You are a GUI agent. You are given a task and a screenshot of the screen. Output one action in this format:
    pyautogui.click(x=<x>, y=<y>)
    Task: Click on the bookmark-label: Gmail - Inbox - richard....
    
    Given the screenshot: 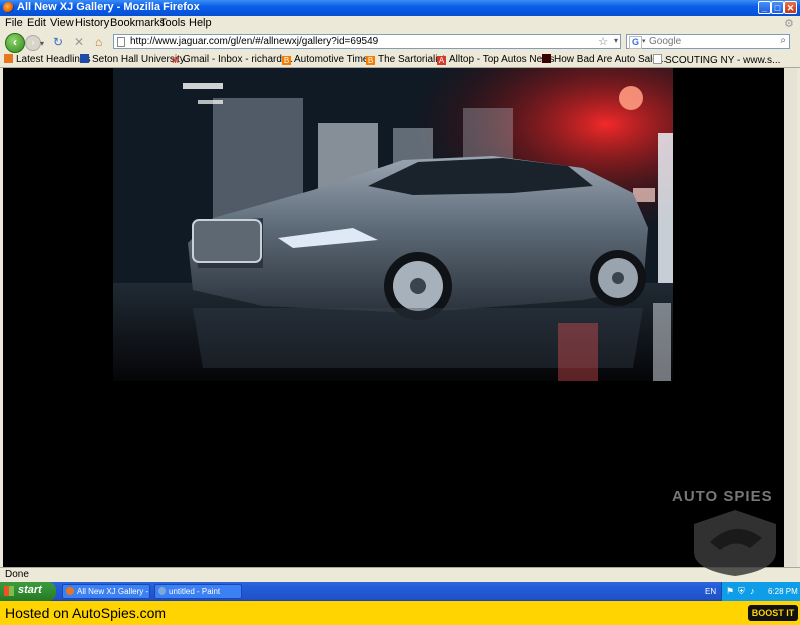 What is the action you would take?
    pyautogui.click(x=238, y=59)
    